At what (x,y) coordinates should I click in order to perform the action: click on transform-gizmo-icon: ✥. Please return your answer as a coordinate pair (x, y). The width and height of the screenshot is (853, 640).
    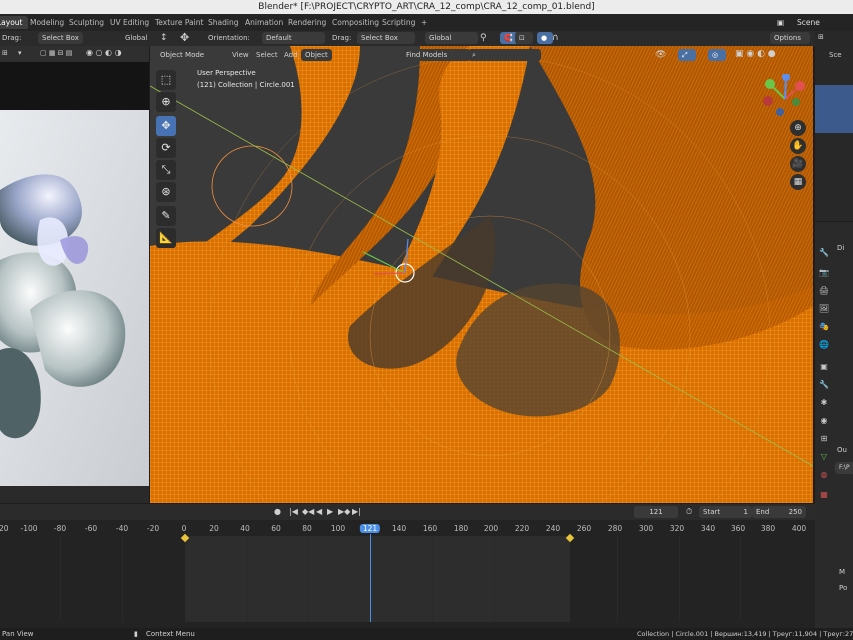
    Looking at the image, I should click on (184, 37).